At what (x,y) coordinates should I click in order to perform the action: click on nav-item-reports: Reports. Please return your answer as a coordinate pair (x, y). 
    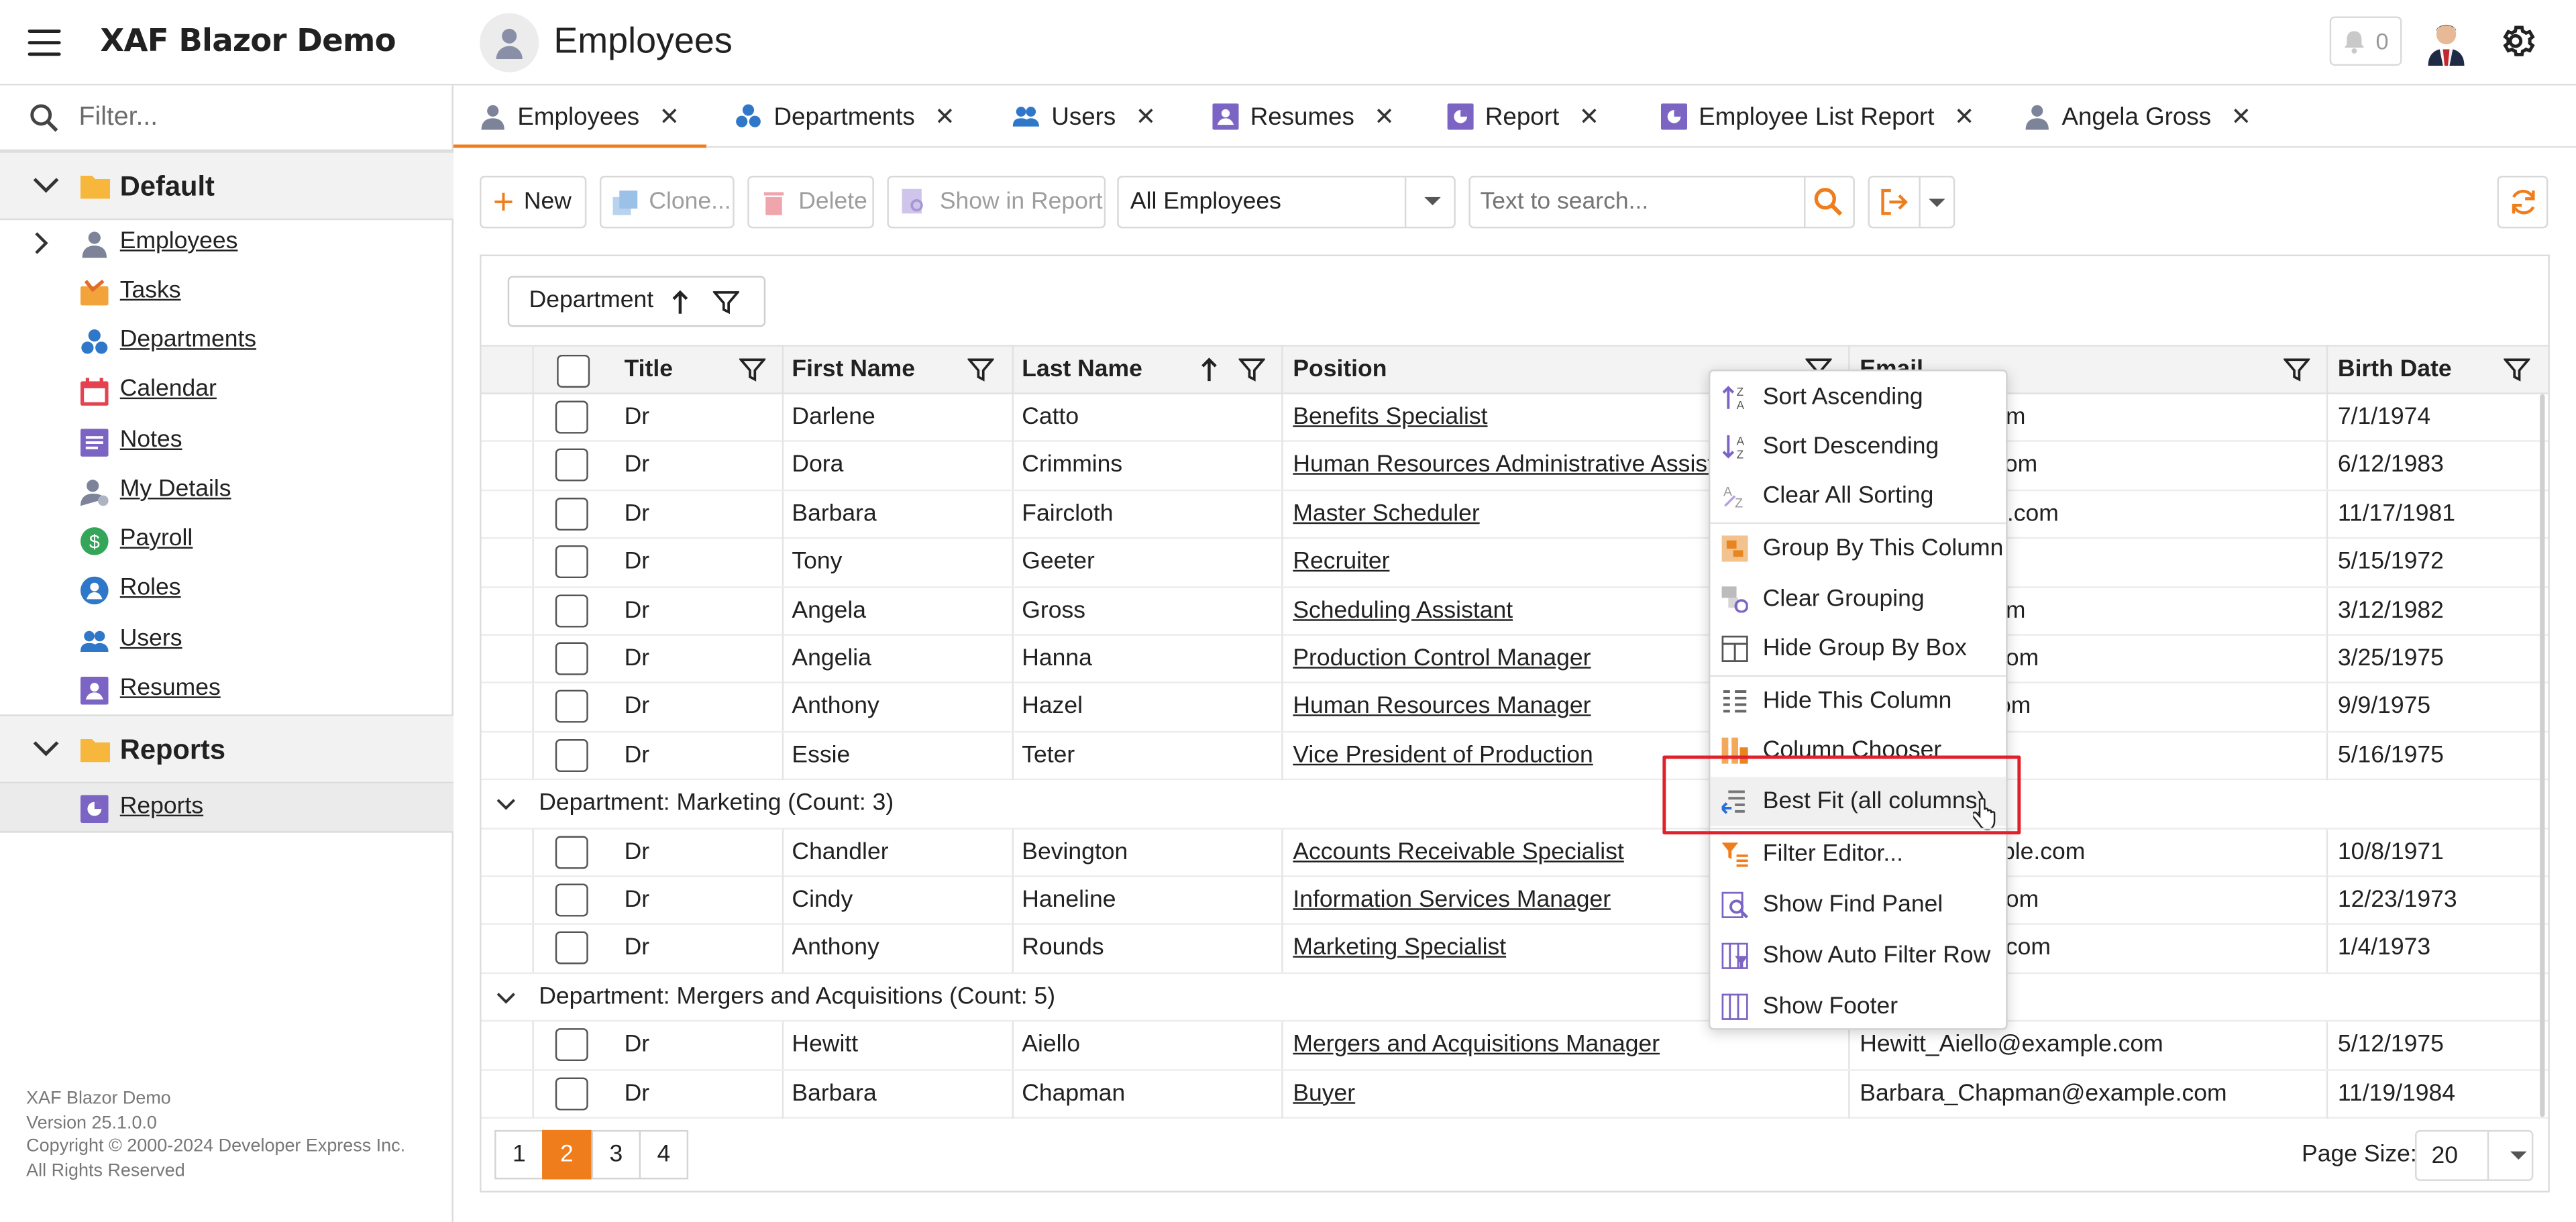
    Looking at the image, I should click on (226, 808).